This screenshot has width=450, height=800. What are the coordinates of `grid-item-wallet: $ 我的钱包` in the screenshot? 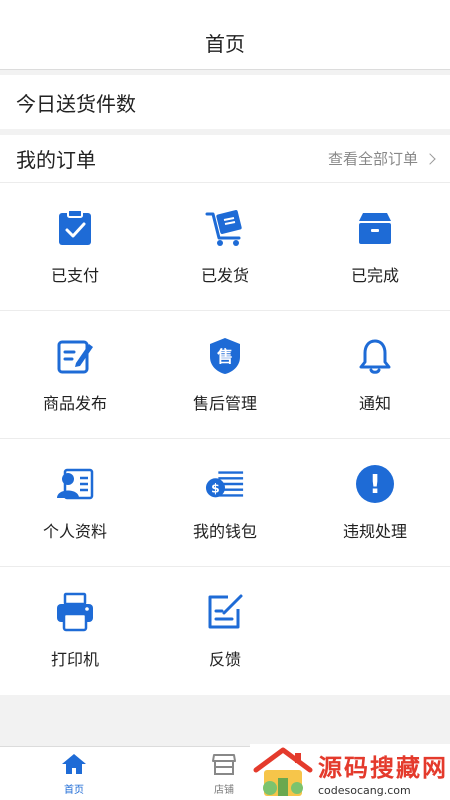 It's located at (225, 503).